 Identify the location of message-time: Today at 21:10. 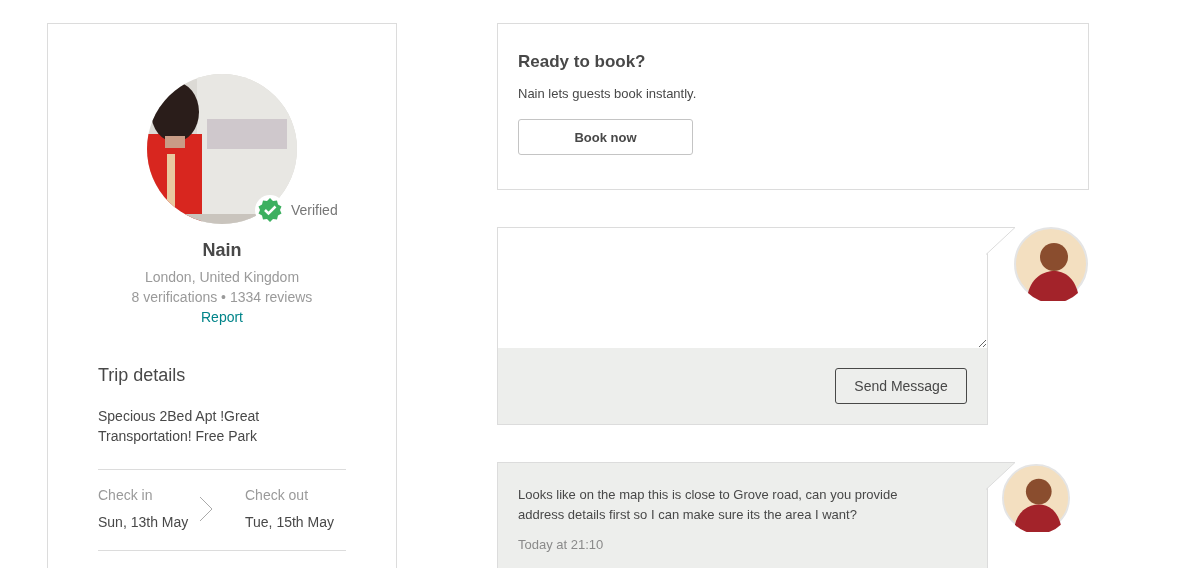
(561, 544).